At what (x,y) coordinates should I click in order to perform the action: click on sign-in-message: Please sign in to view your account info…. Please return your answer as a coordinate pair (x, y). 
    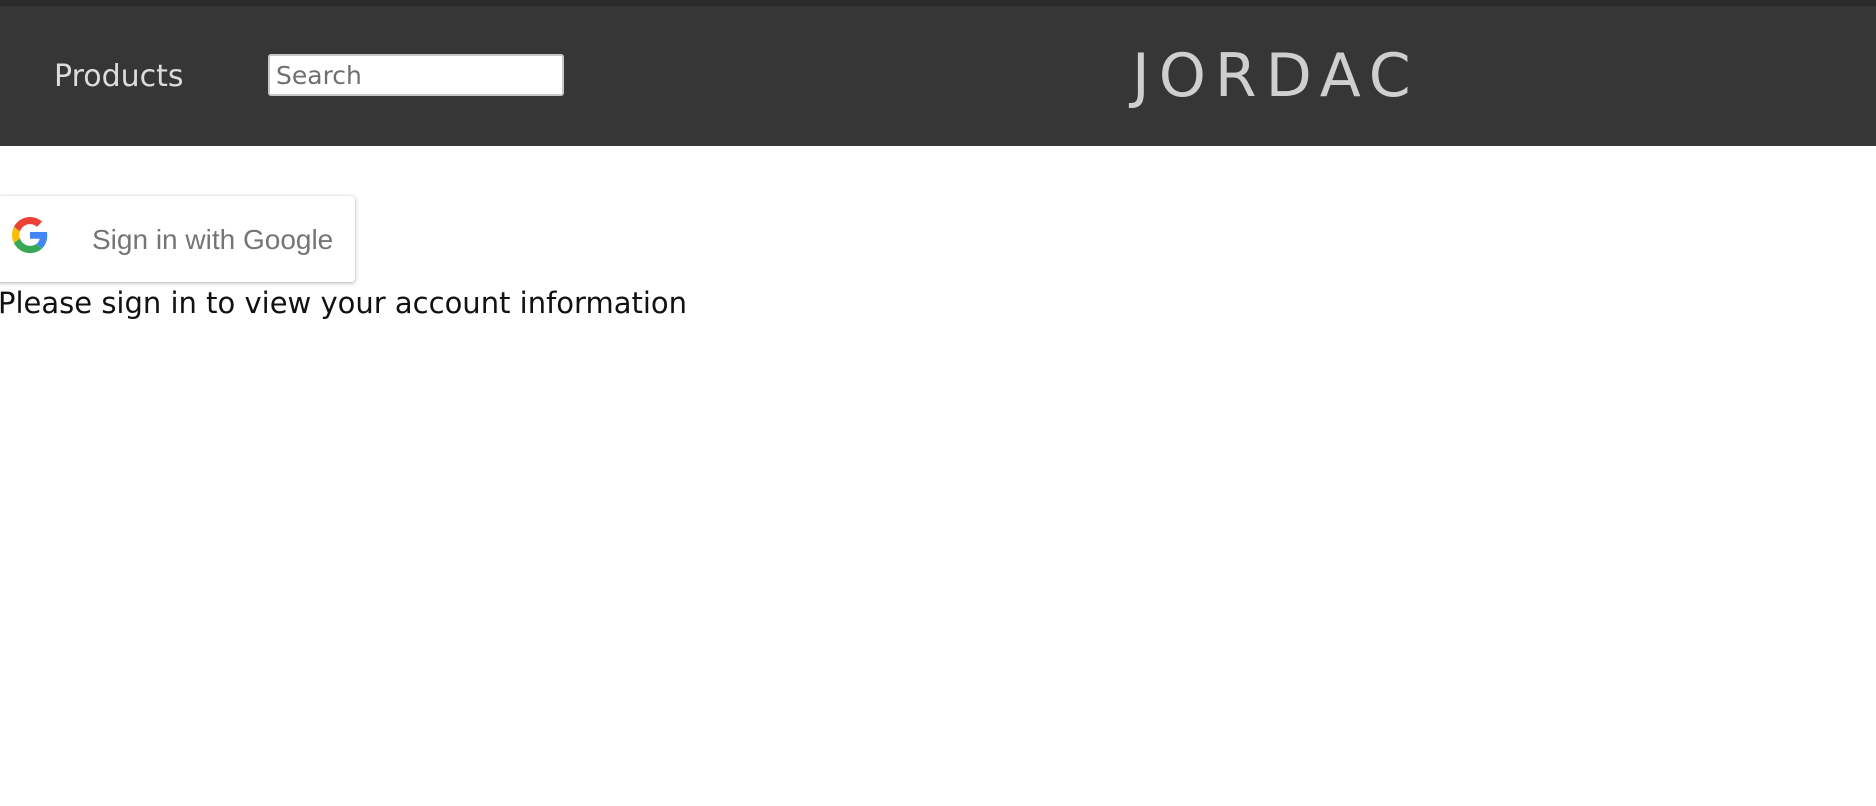
    Looking at the image, I should click on (344, 303).